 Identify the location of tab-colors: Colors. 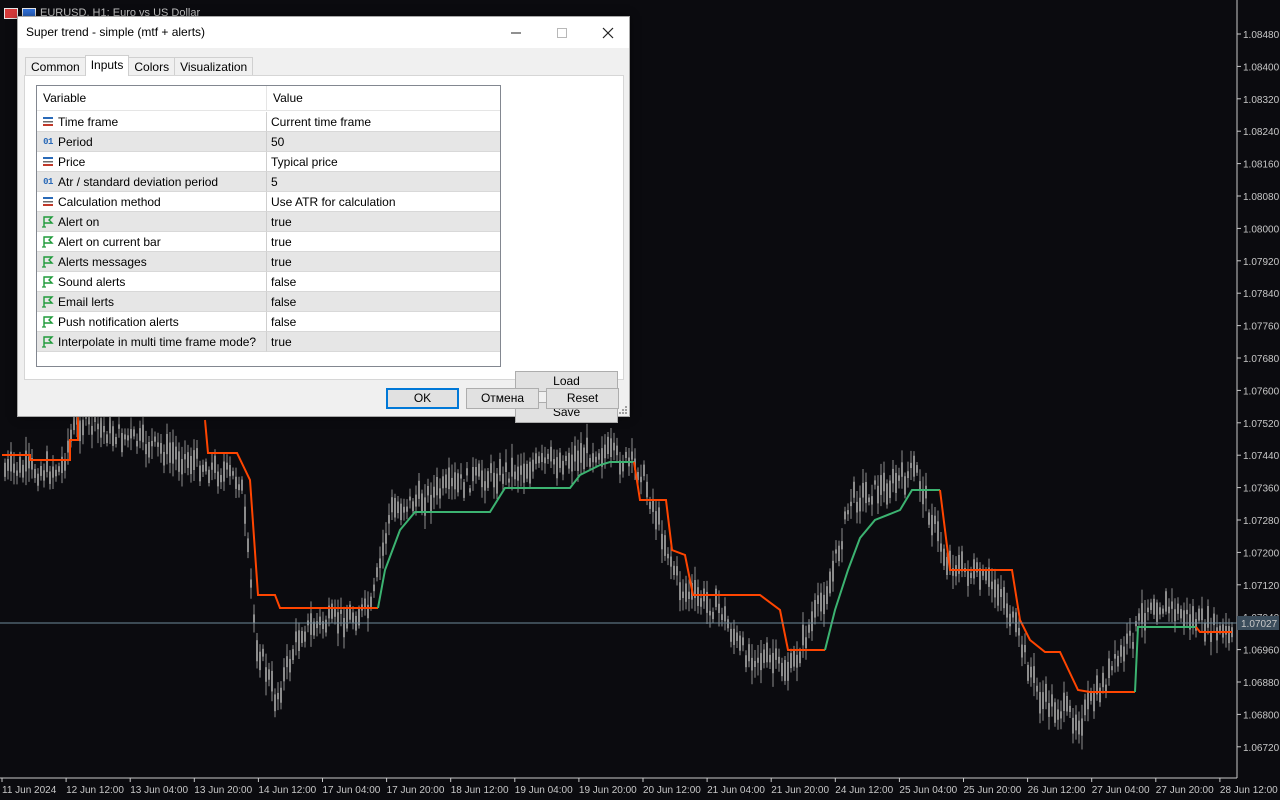
(152, 66).